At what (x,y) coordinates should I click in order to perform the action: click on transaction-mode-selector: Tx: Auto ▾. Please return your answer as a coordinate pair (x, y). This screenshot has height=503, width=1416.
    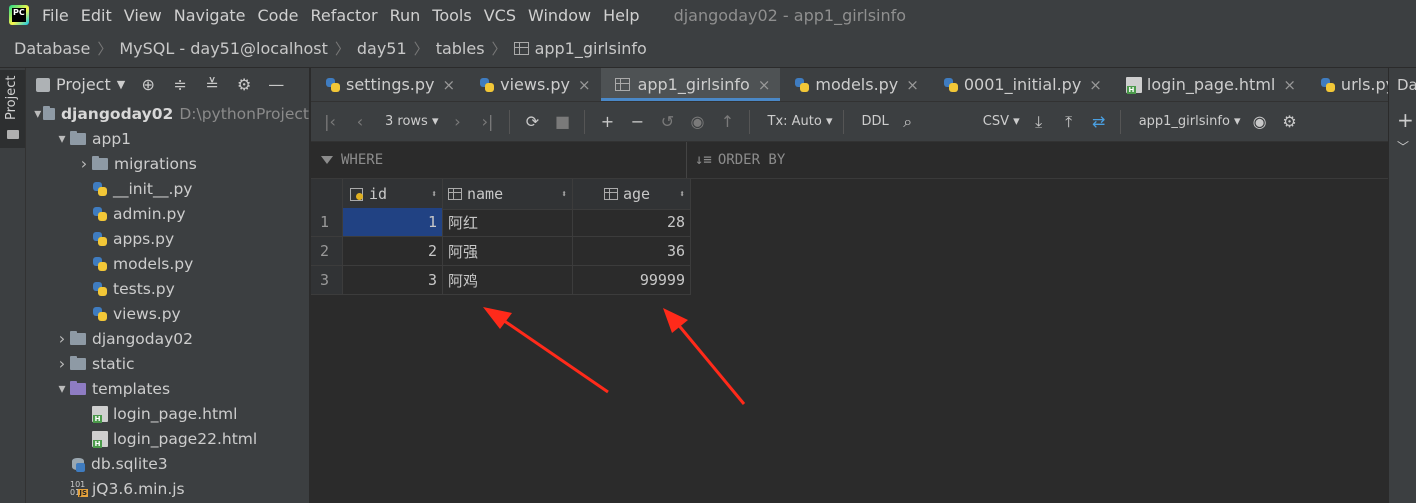
    Looking at the image, I should click on (800, 121).